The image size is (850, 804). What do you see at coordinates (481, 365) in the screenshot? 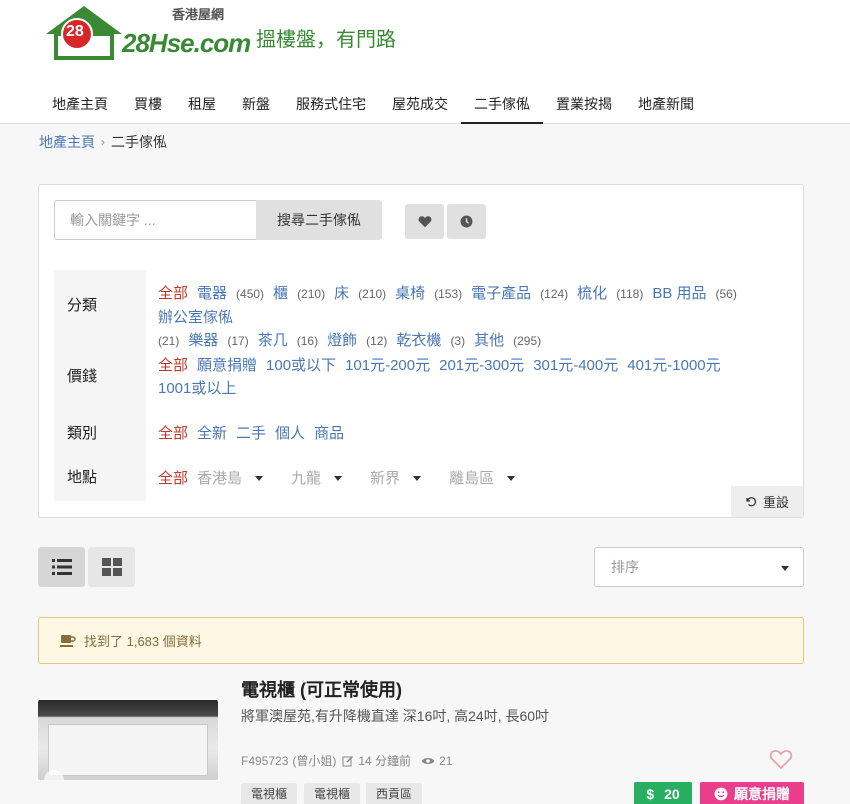
I see `filter-option: 201元-300元` at bounding box center [481, 365].